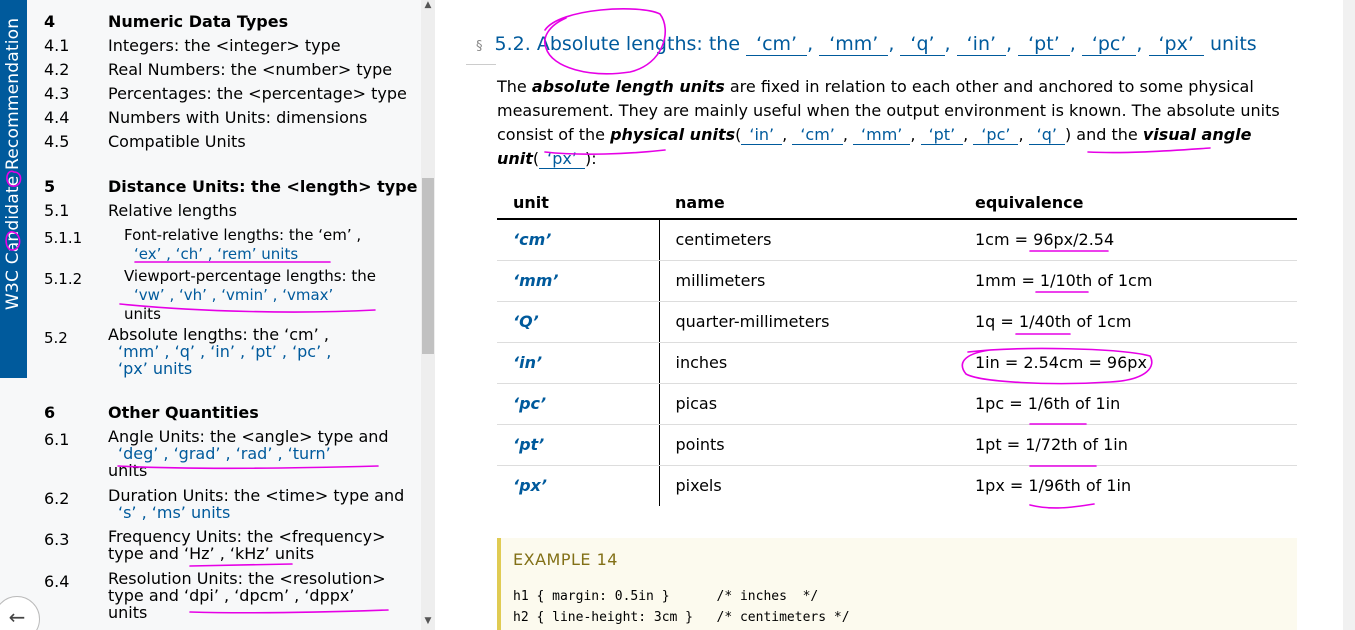 This screenshot has width=1355, height=630. Describe the element at coordinates (428, 623) in the screenshot. I see `scroll-down-icon: ▼` at that location.